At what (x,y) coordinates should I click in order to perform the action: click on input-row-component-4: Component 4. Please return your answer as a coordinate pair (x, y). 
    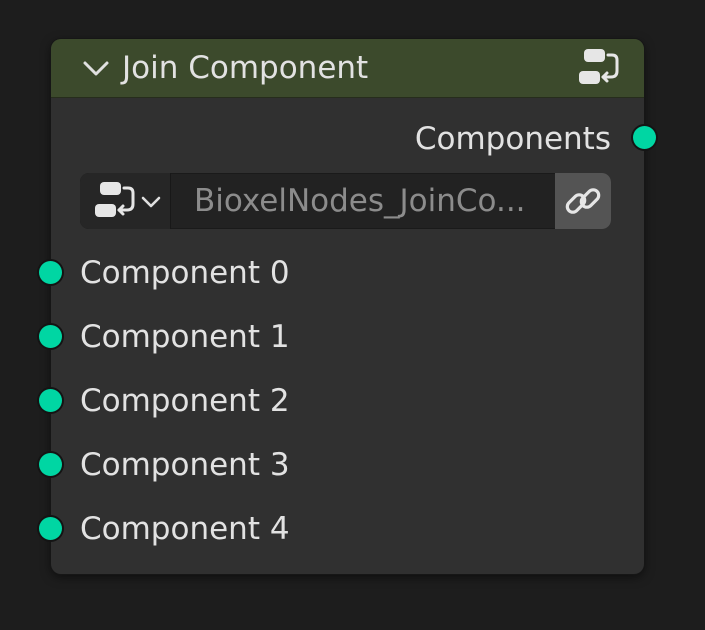
    Looking at the image, I should click on (341, 529).